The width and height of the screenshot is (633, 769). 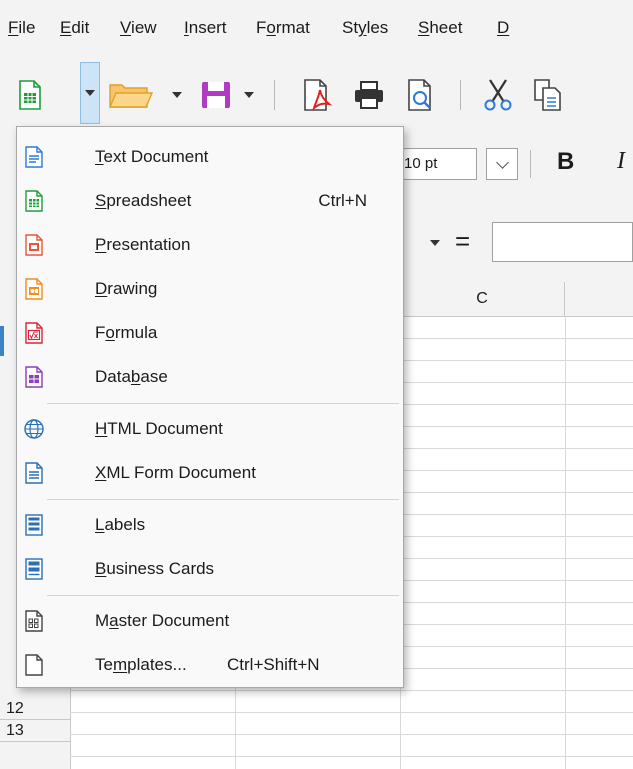 What do you see at coordinates (35, 709) in the screenshot?
I see `row-header-12: 12` at bounding box center [35, 709].